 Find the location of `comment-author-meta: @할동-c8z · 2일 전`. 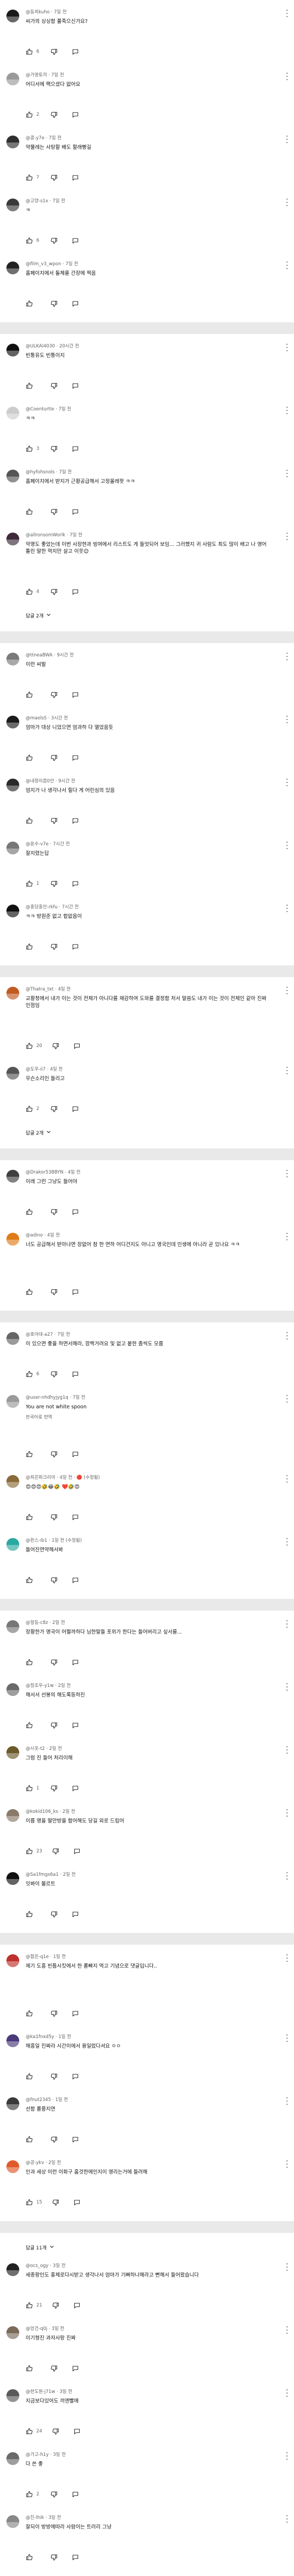

comment-author-meta: @할동-c8z · 2일 전 is located at coordinates (152, 1621).